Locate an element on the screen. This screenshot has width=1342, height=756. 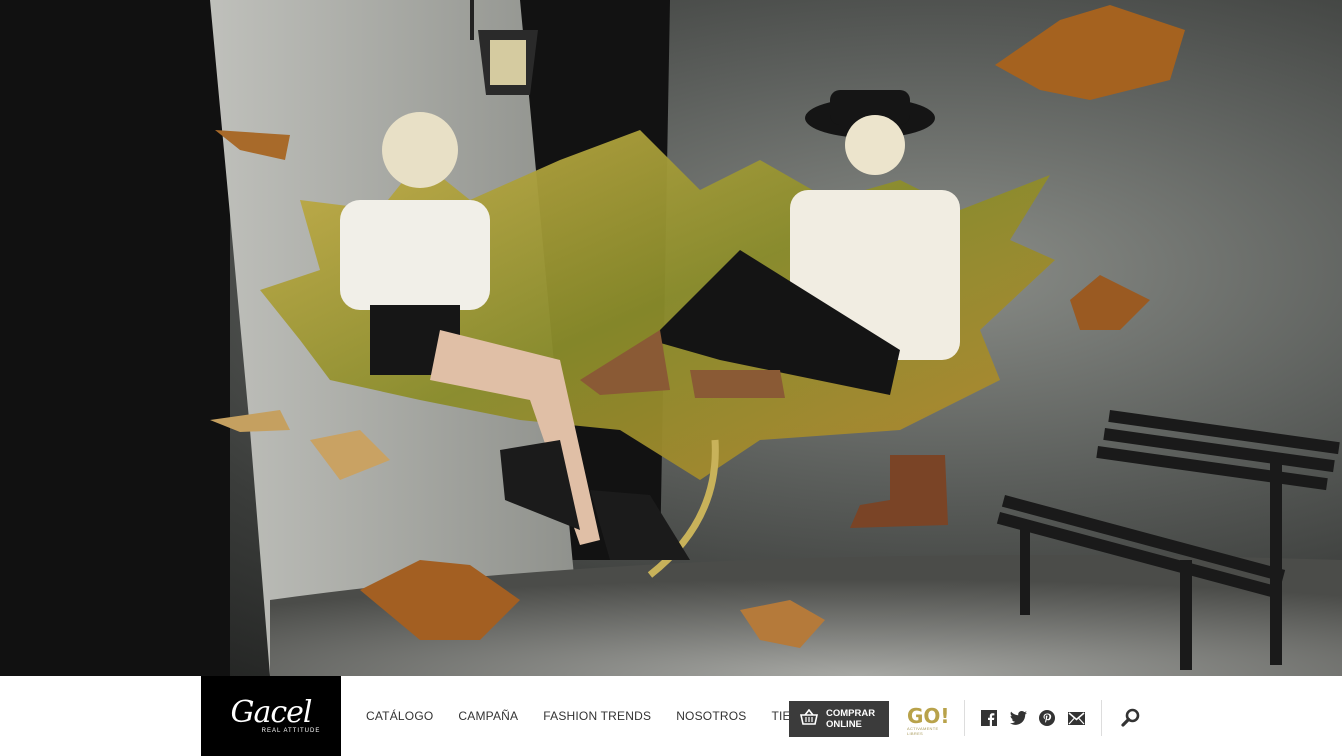
shop-online-label: COMPRAR ONLINE is located at coordinates (850, 719).